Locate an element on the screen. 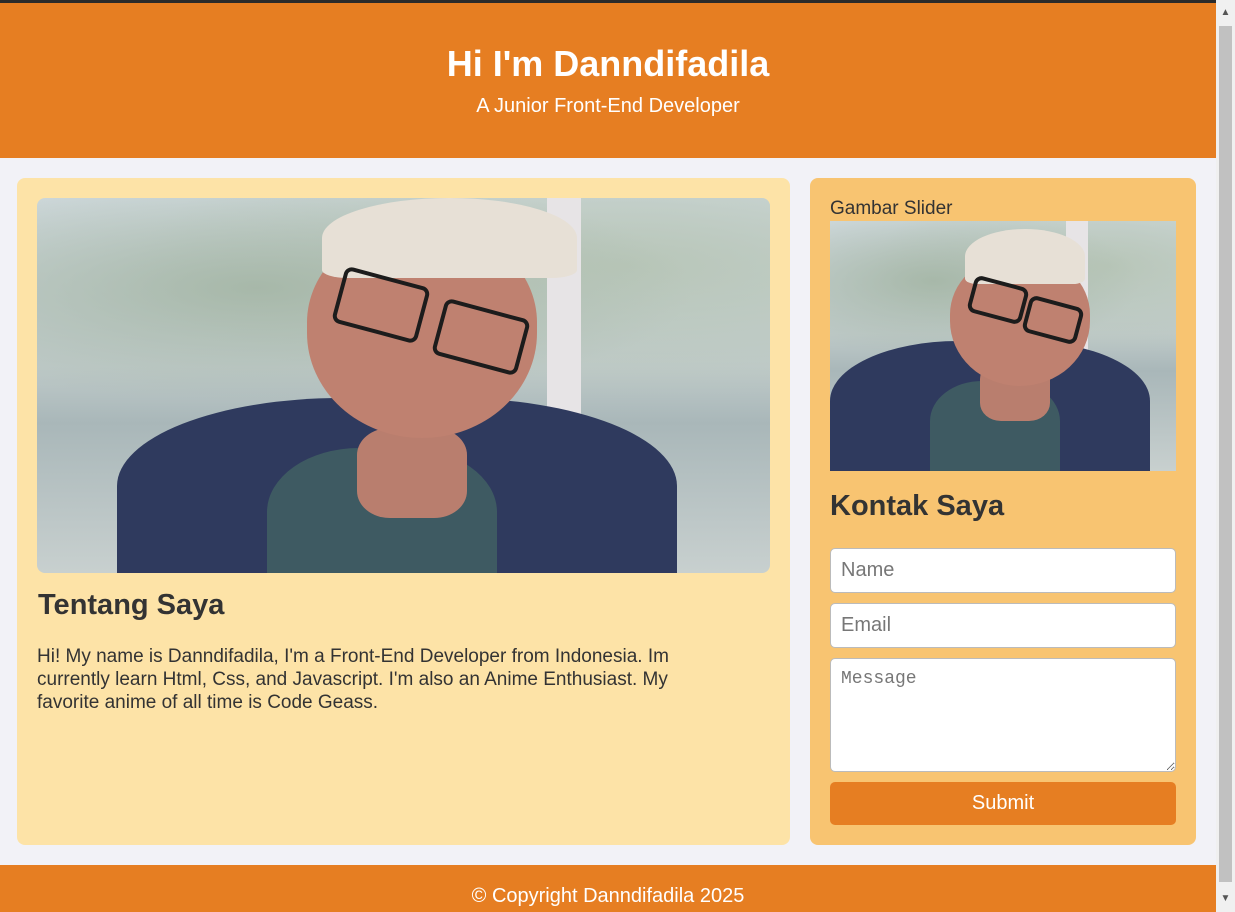 This screenshot has height=912, width=1235. slider-image is located at coordinates (1003, 346).